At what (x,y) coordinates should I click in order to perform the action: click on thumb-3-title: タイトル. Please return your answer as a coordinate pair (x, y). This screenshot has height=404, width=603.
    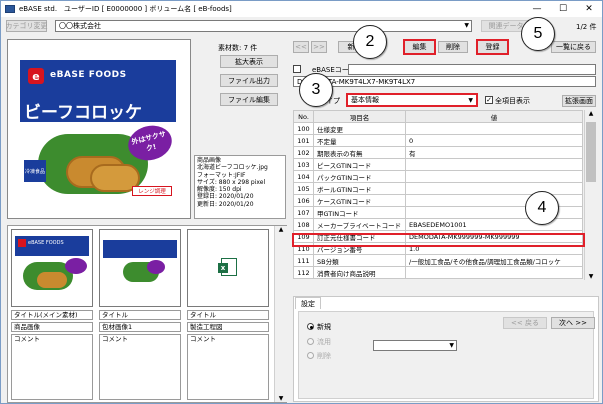
    Looking at the image, I should click on (228, 315).